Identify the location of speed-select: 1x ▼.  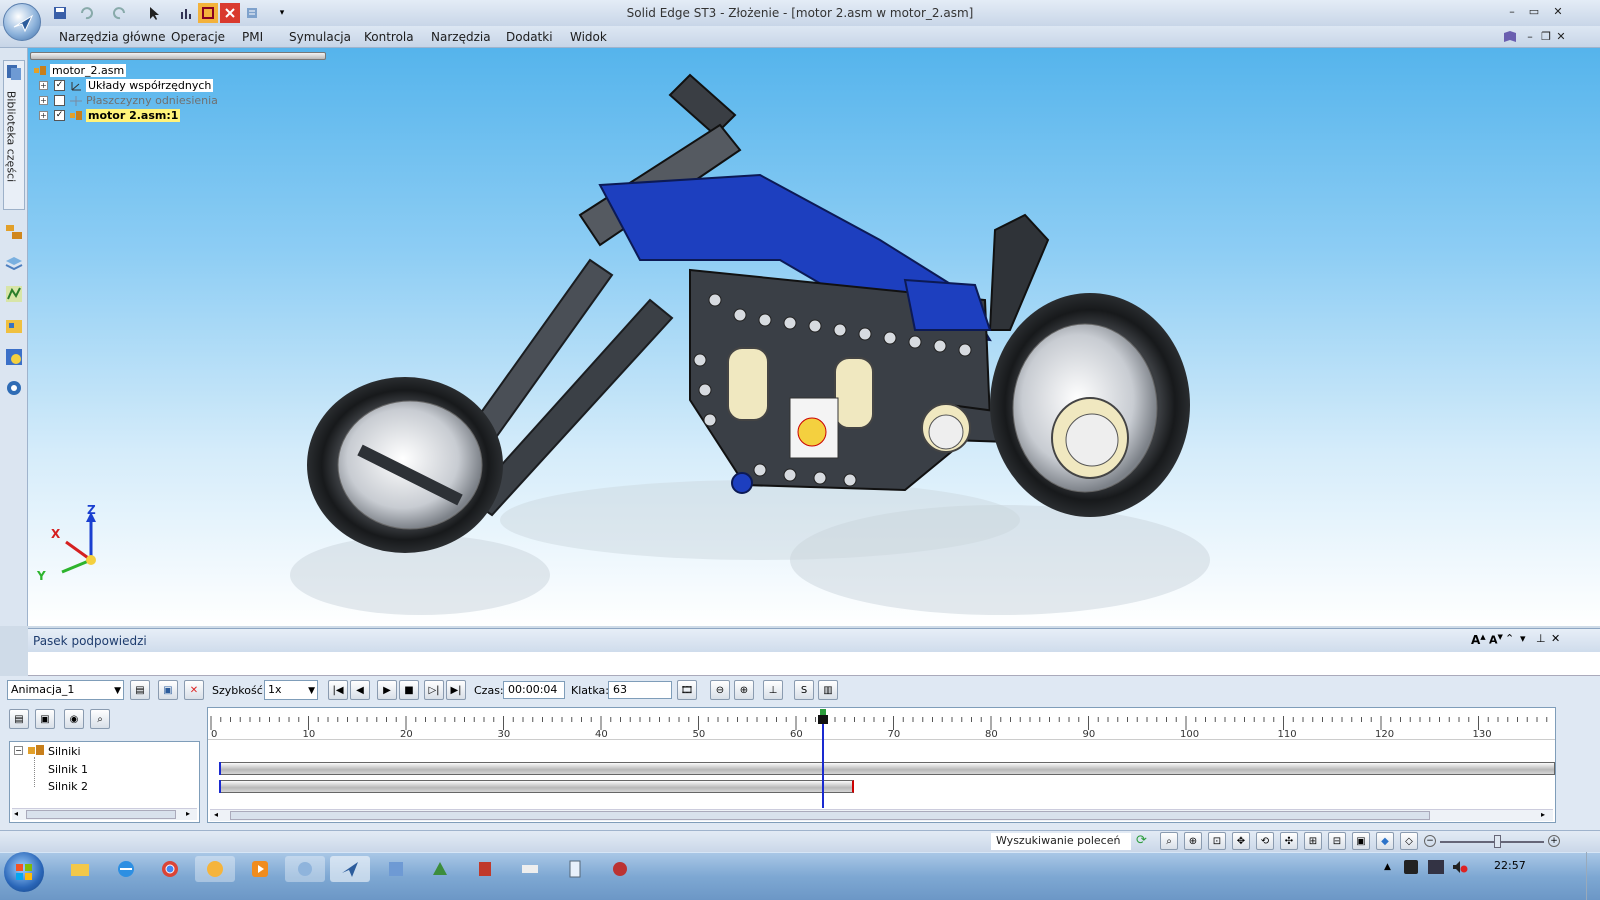
(291, 690).